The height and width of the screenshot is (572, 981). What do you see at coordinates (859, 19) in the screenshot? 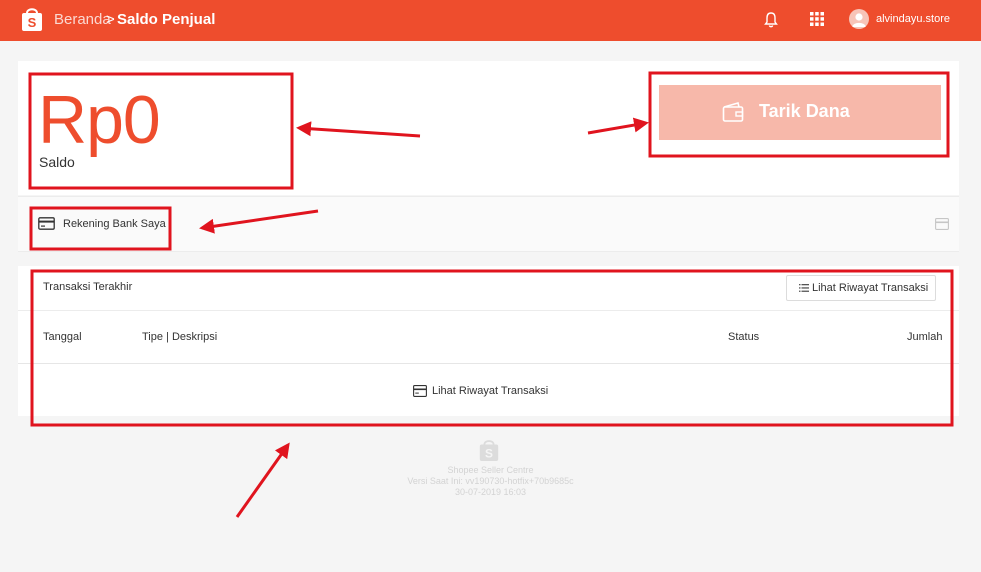
I see `avatar-icon` at bounding box center [859, 19].